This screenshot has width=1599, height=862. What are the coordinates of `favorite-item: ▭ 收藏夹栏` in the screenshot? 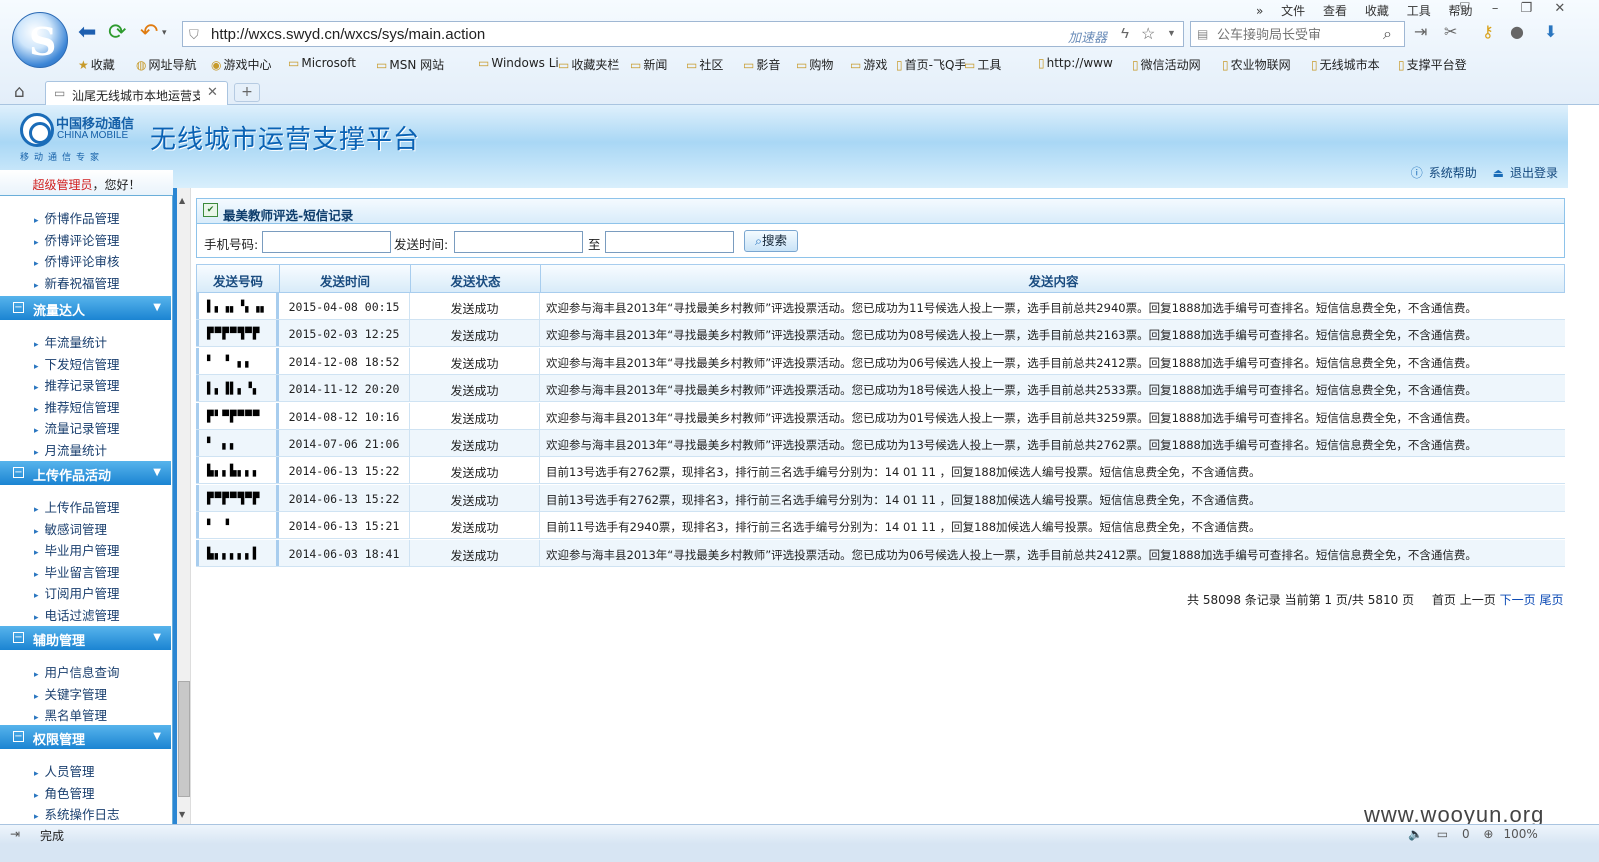 It's located at (588, 64).